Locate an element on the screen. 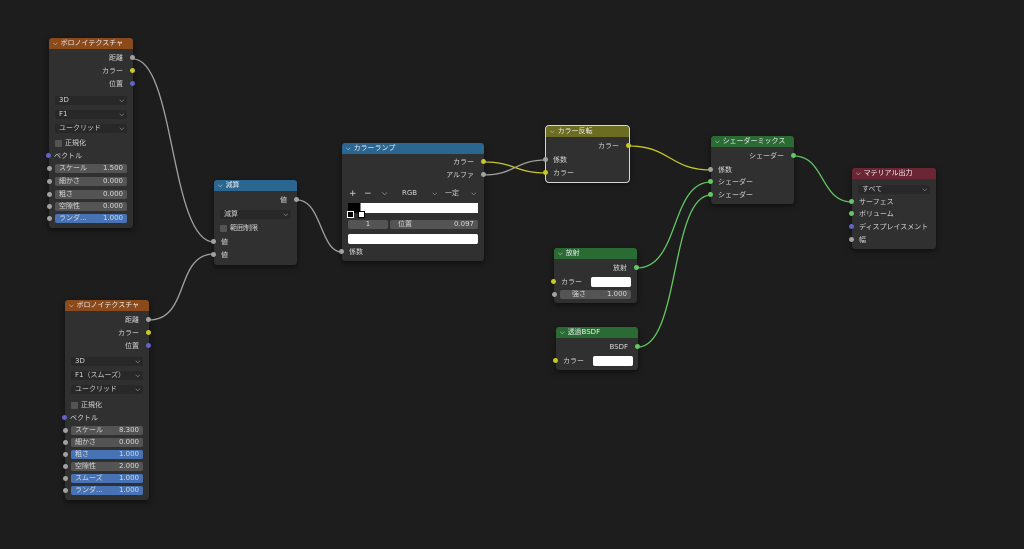 Image resolution: width=1024 pixels, height=549 pixels. active-stop-index: 1 is located at coordinates (368, 224).